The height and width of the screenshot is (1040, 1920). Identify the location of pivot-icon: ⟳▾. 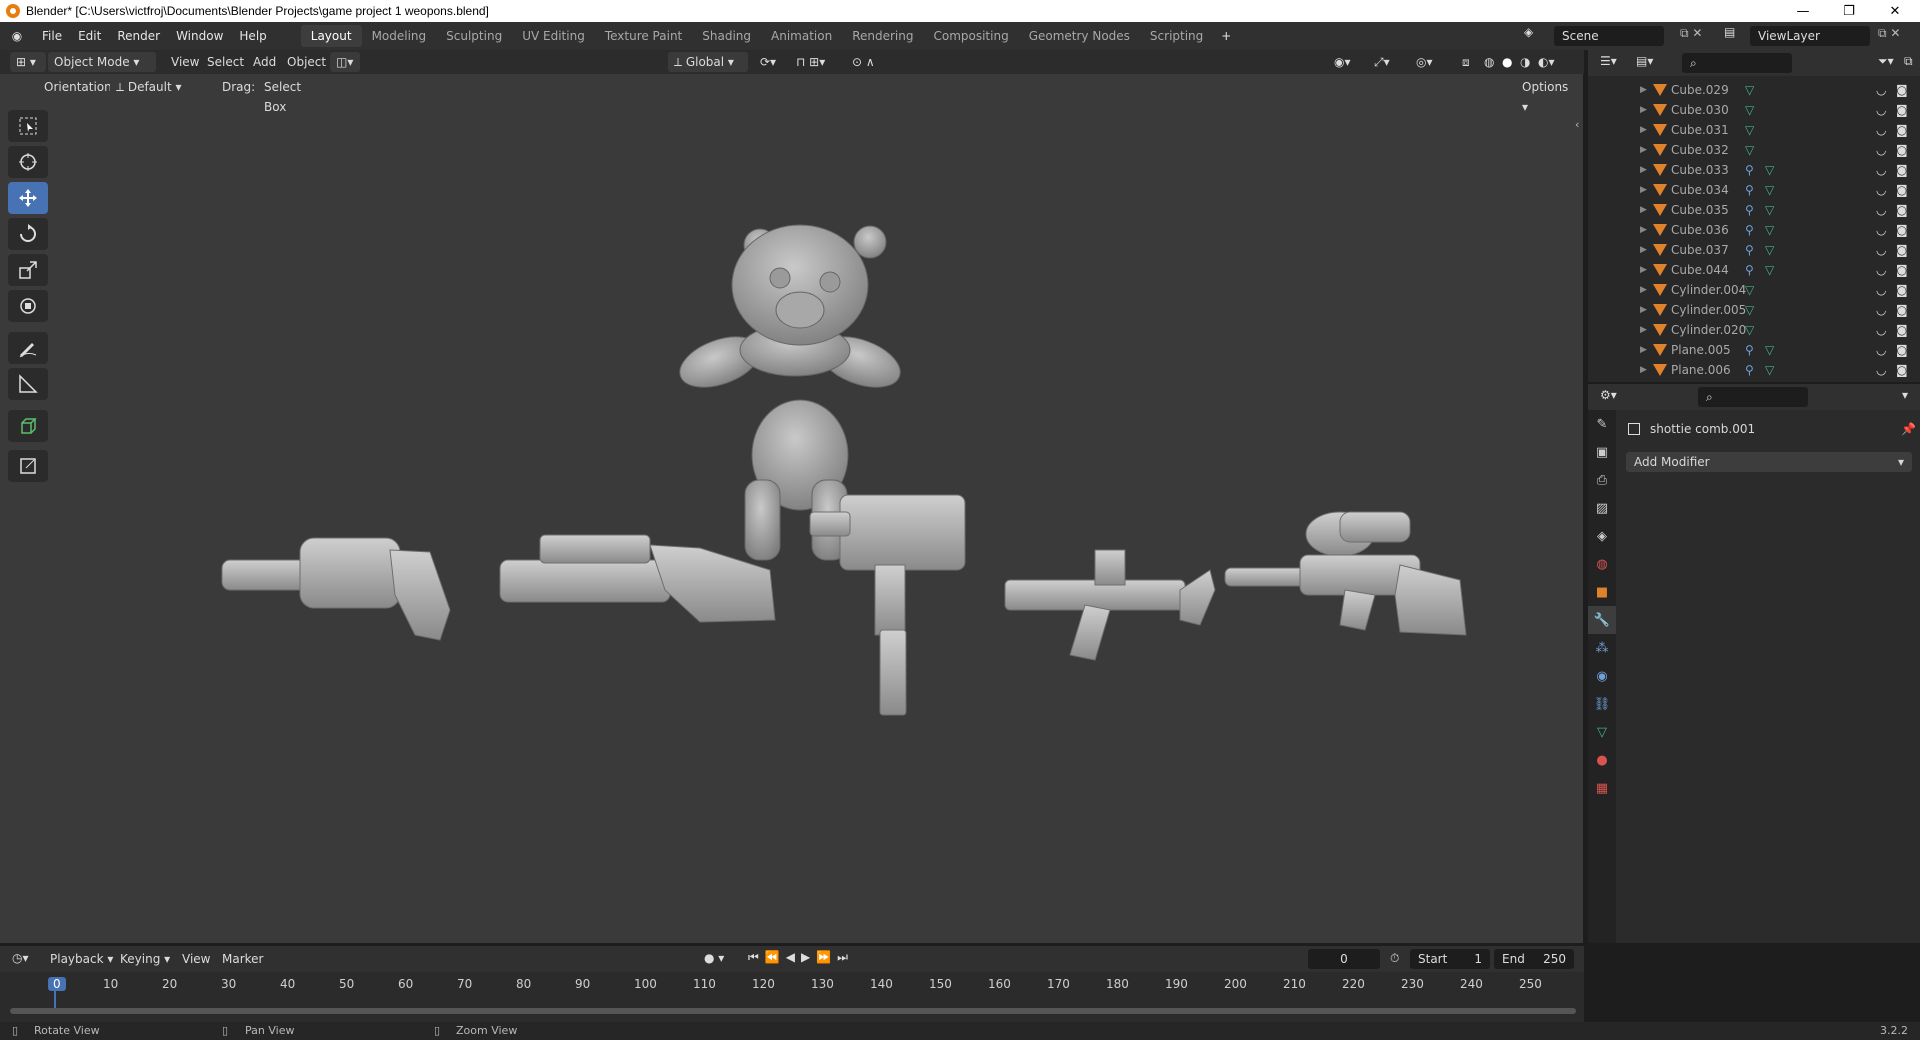
(768, 62).